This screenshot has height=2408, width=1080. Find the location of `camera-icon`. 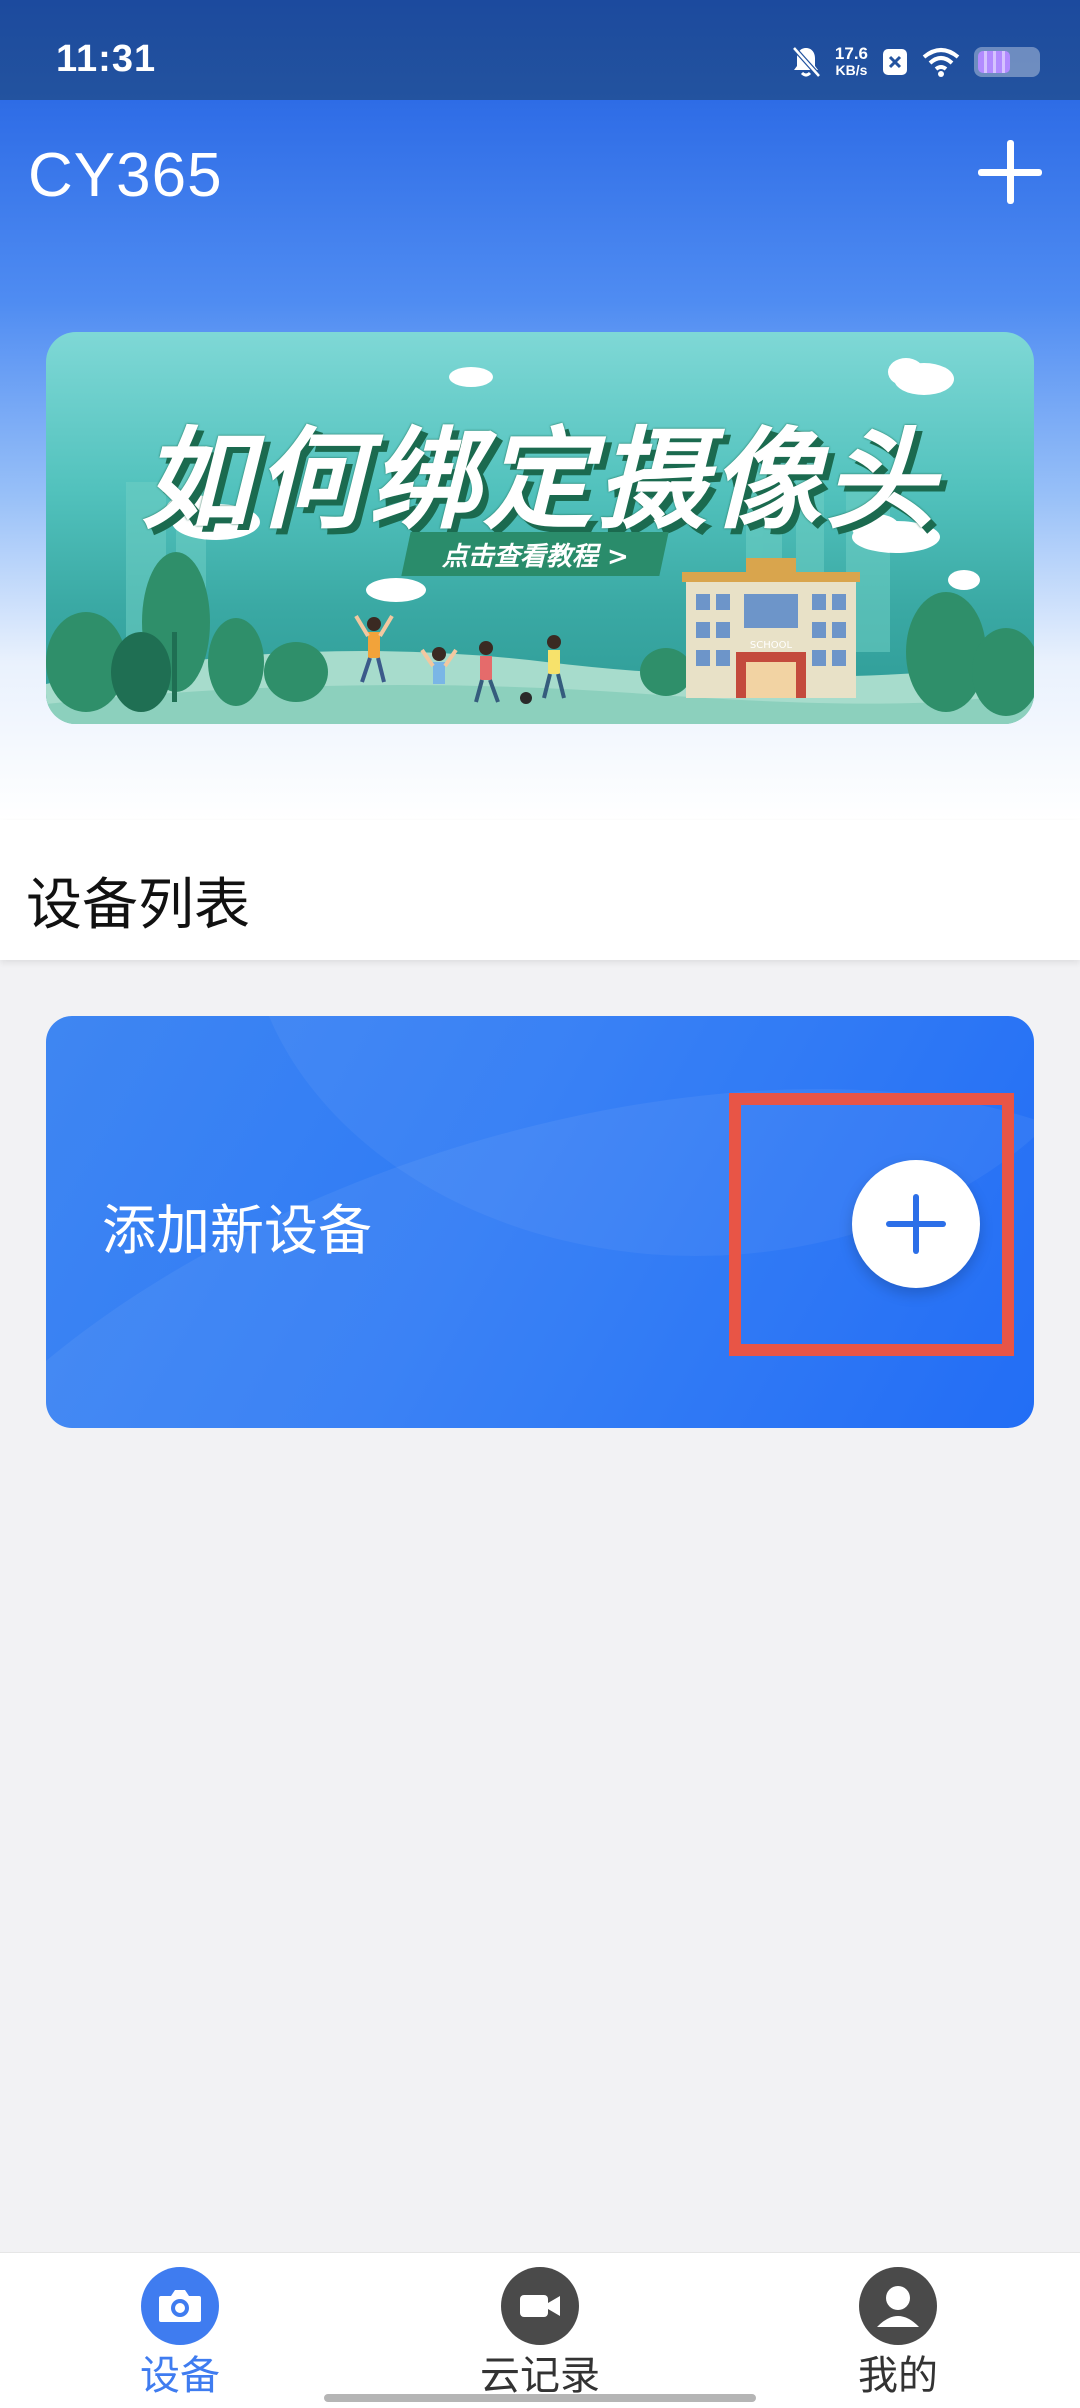

camera-icon is located at coordinates (180, 2306).